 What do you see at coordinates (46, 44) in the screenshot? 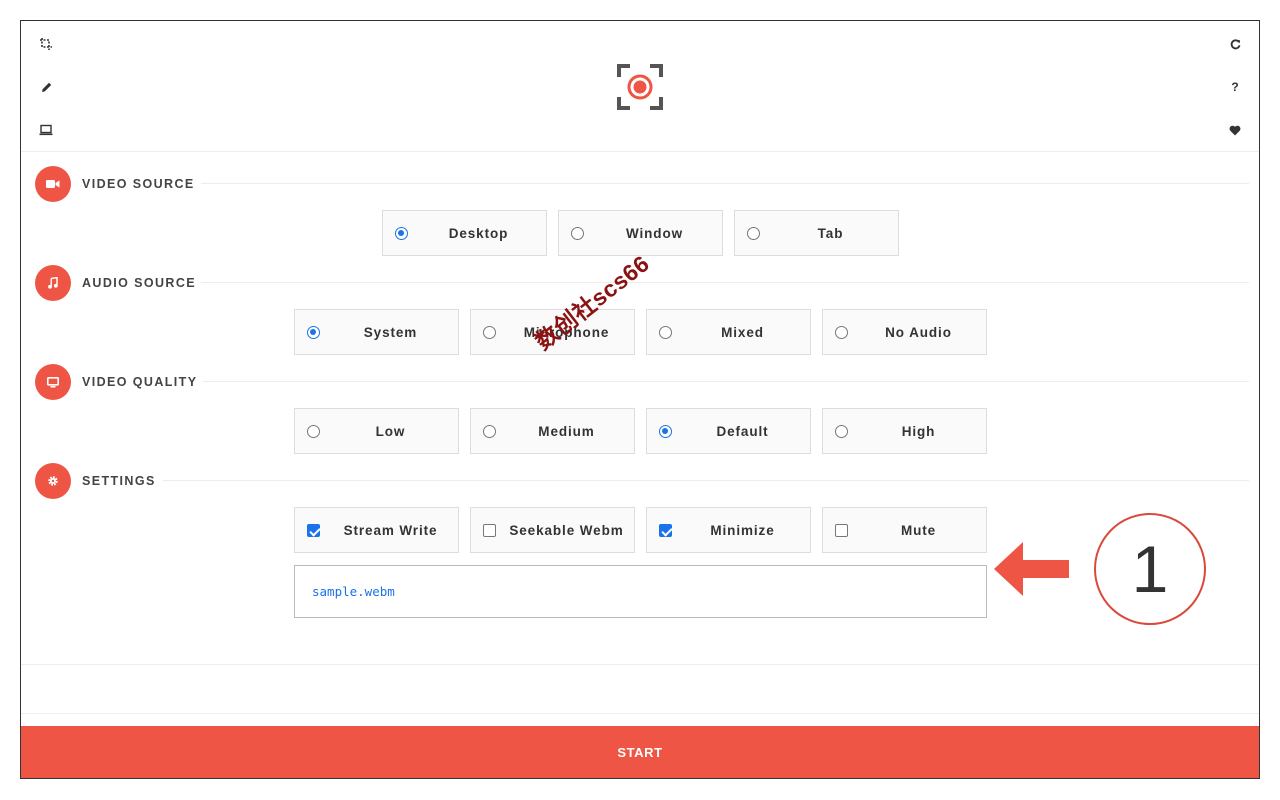
I see `crop-icon` at bounding box center [46, 44].